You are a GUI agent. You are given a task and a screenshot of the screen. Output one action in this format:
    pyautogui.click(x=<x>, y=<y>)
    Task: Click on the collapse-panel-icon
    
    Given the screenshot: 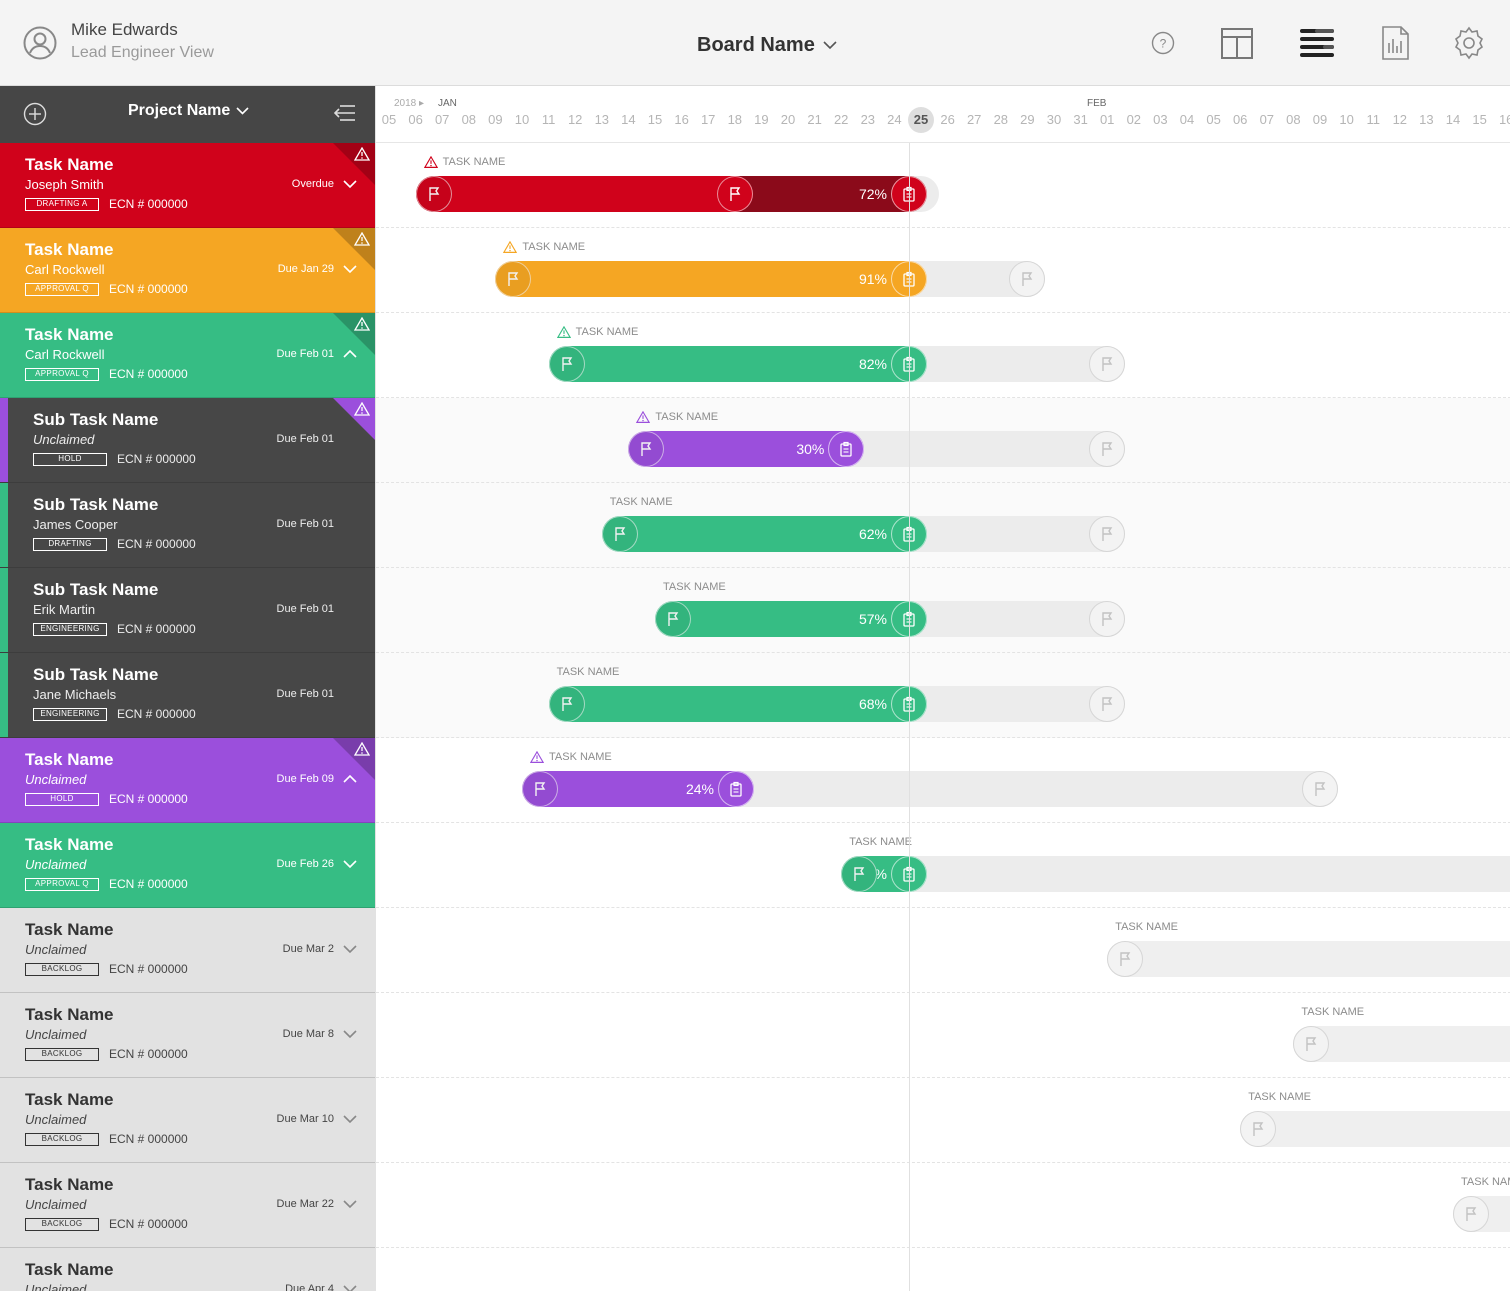 What is the action you would take?
    pyautogui.click(x=344, y=113)
    